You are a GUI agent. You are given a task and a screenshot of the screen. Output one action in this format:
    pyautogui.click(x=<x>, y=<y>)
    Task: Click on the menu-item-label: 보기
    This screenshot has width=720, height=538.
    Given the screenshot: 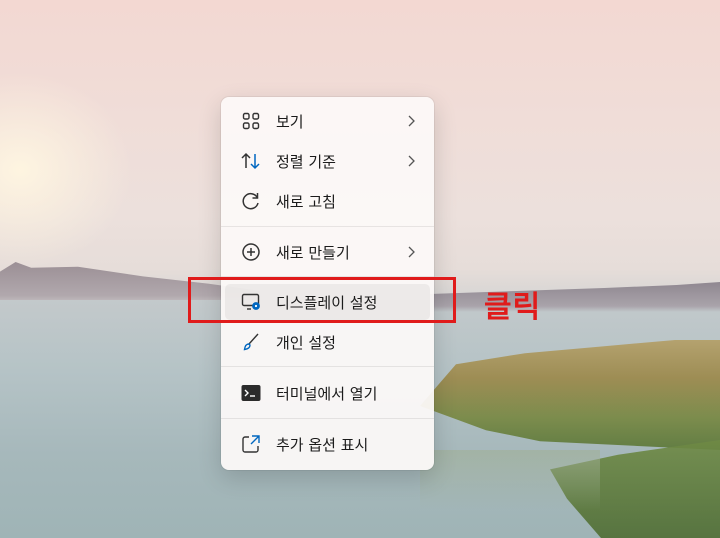 What is the action you would take?
    pyautogui.click(x=290, y=121)
    